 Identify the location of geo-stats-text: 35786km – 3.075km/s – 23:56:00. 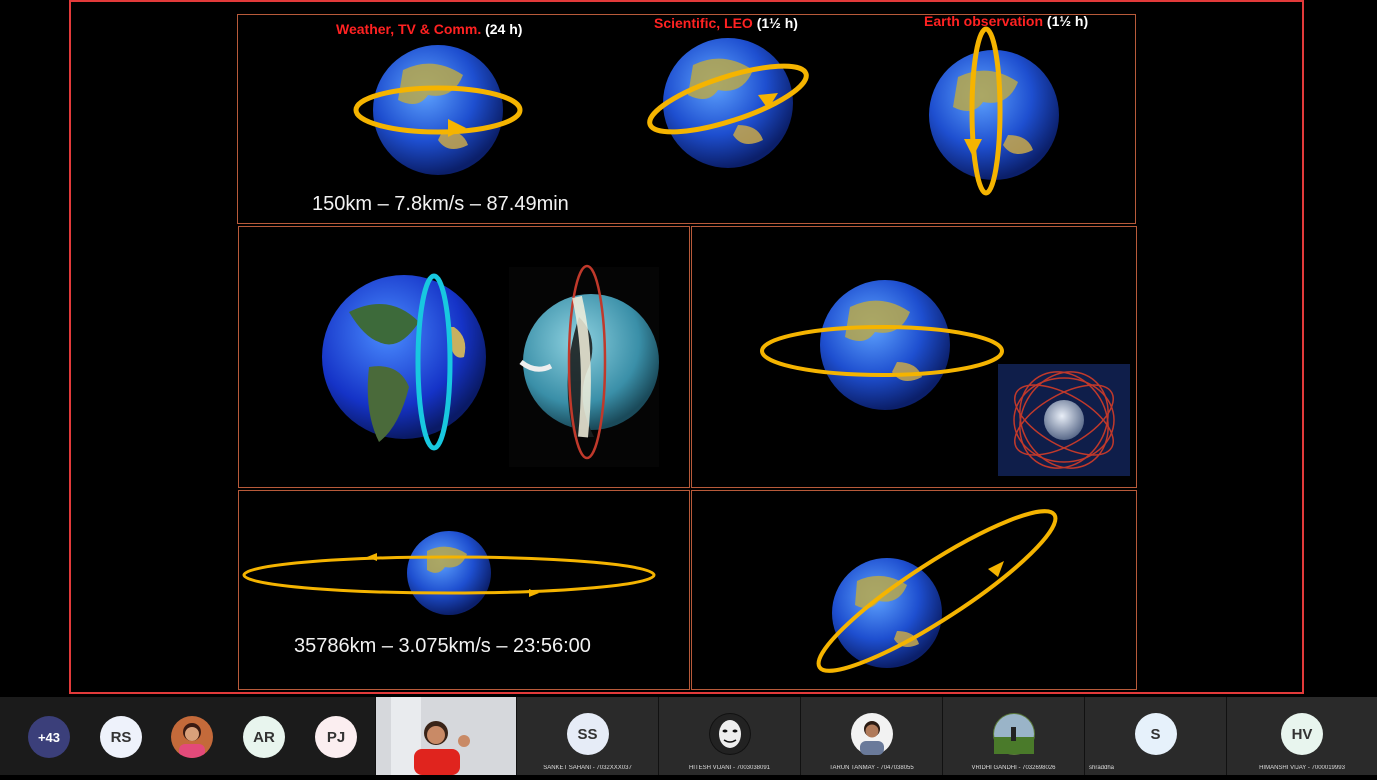
(442, 646).